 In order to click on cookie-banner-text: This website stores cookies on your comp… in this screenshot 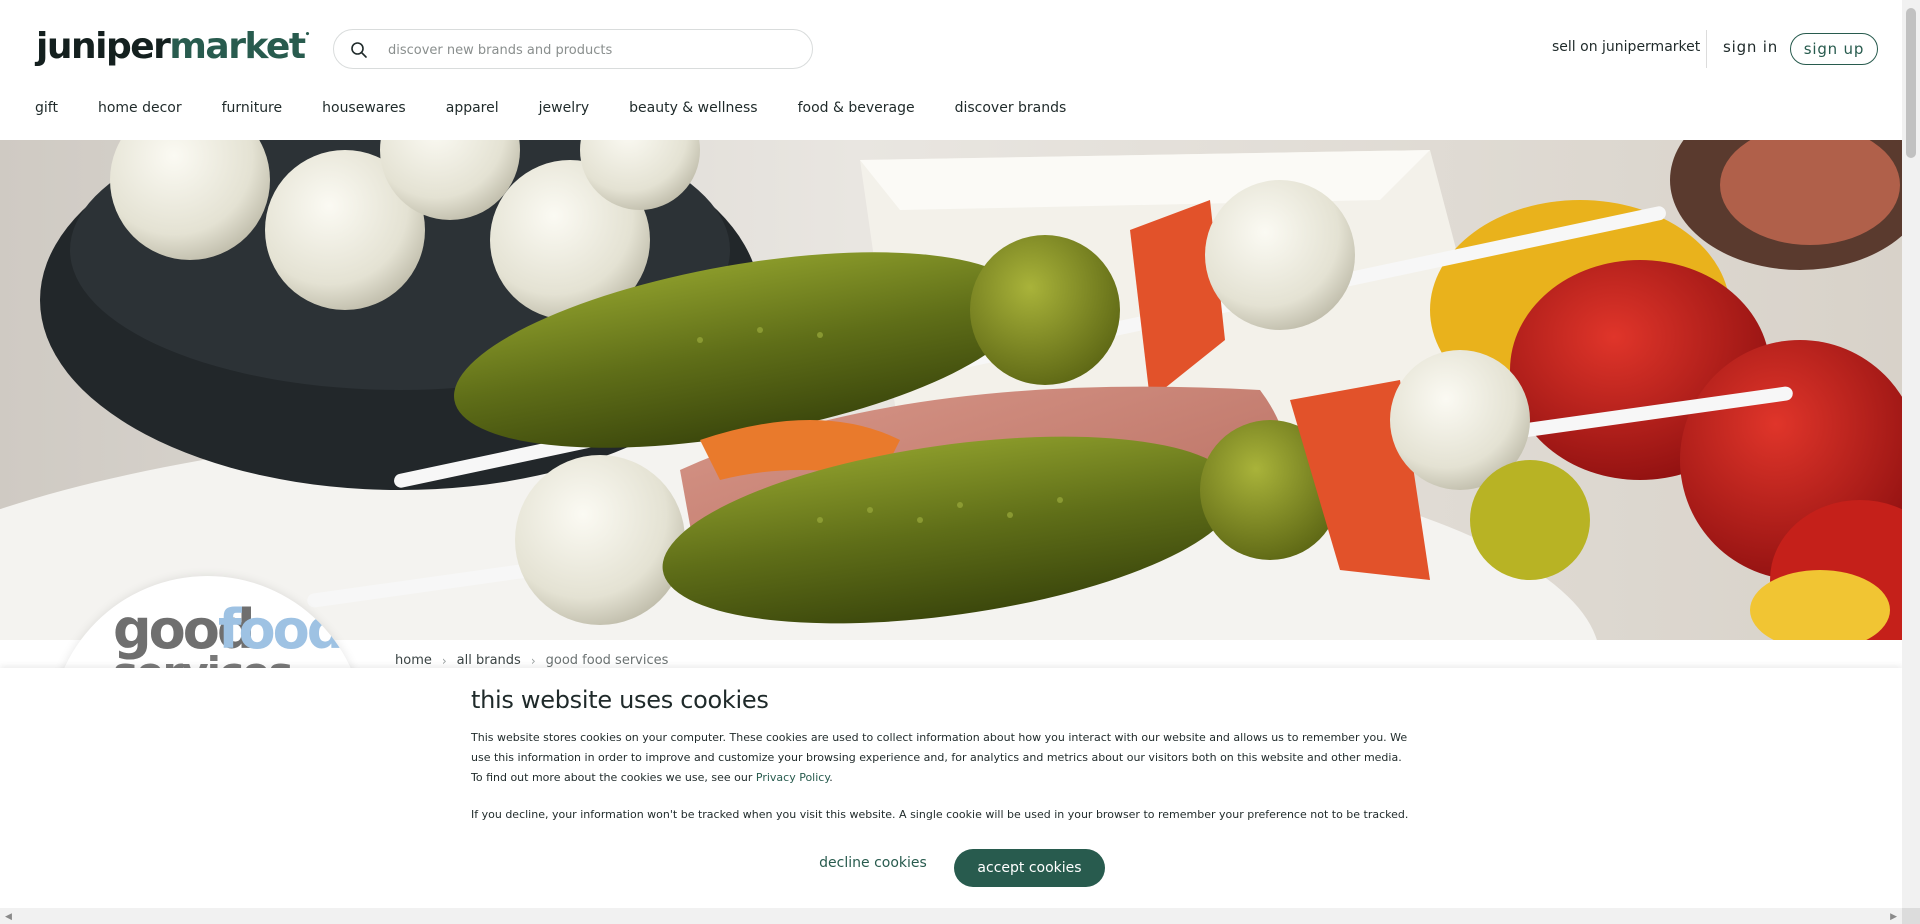, I will do `click(941, 758)`.